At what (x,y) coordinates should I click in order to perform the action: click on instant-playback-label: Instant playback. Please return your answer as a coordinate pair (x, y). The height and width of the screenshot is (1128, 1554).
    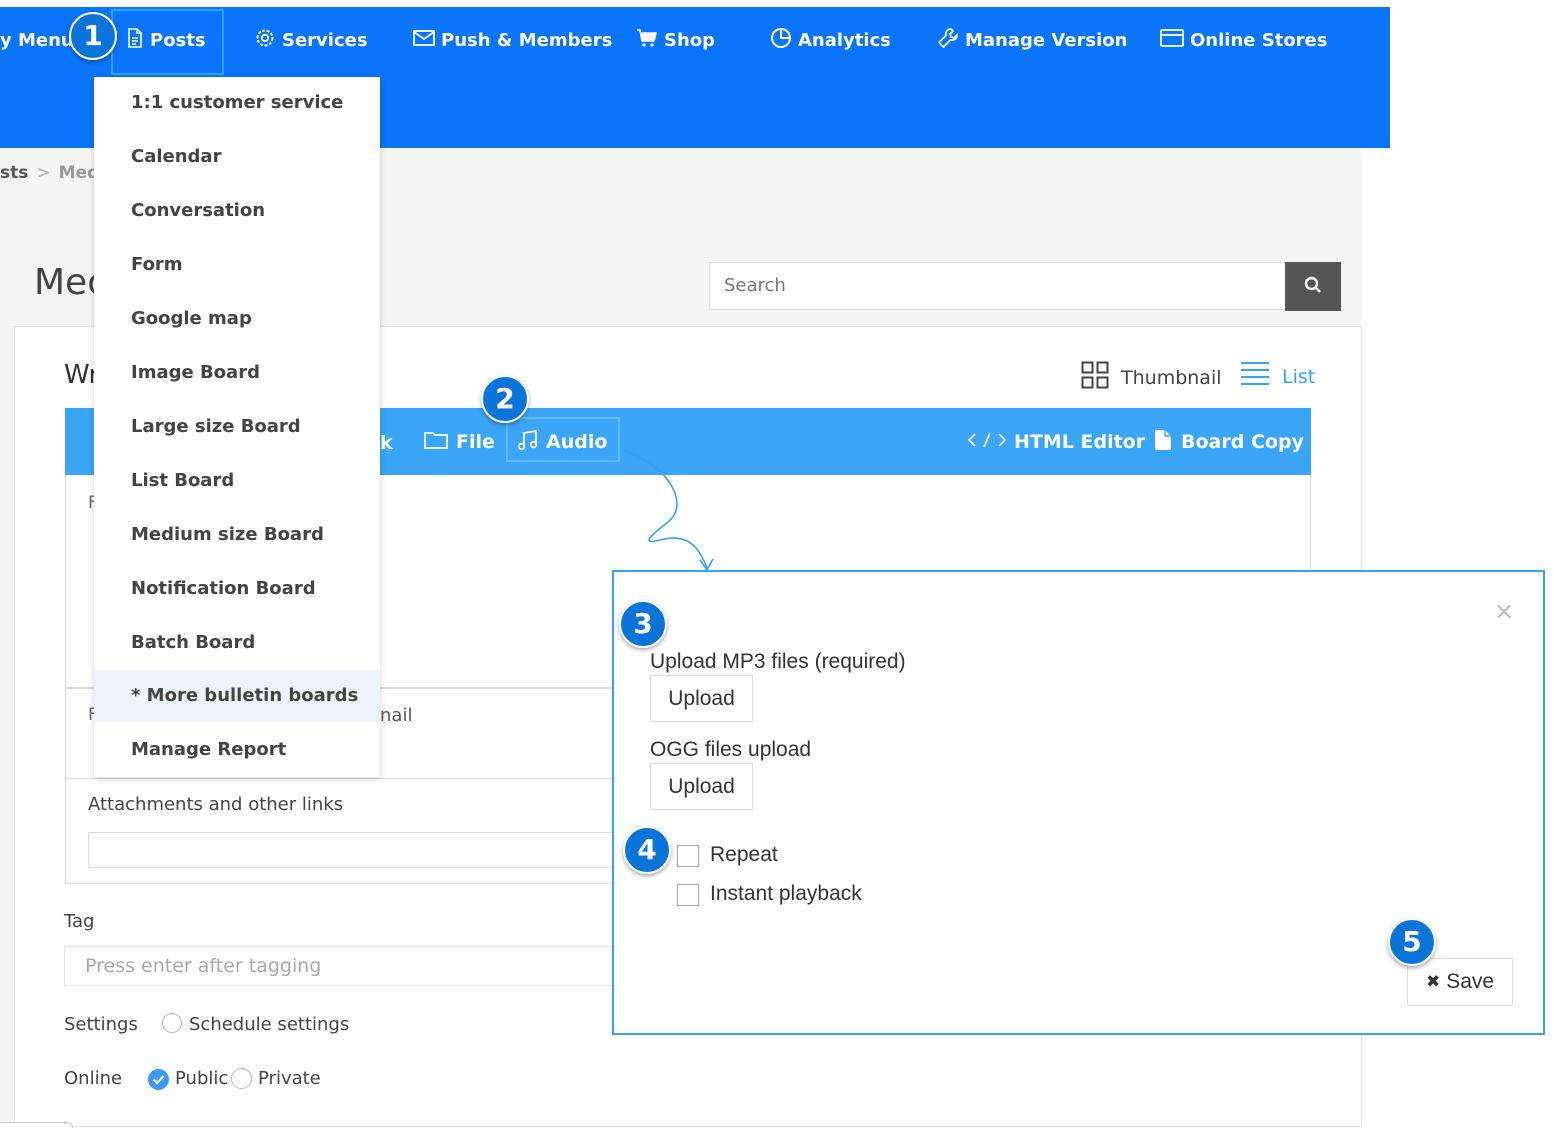
    Looking at the image, I should click on (786, 893).